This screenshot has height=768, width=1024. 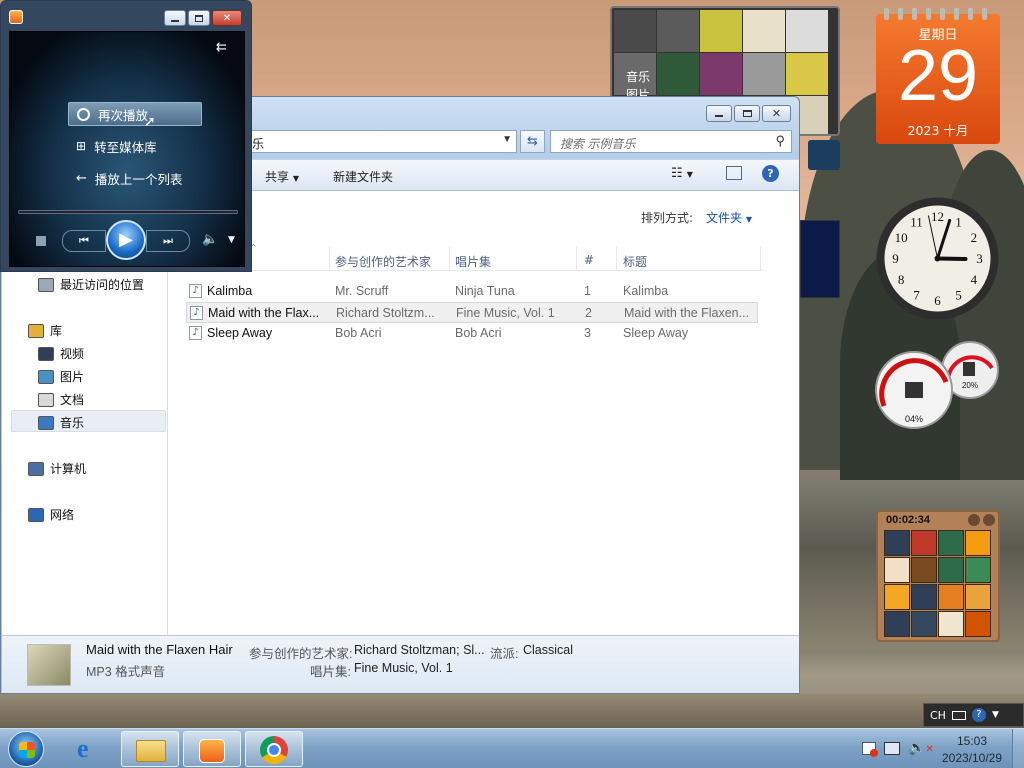 What do you see at coordinates (938, 715) in the screenshot?
I see `language-indicator: CH` at bounding box center [938, 715].